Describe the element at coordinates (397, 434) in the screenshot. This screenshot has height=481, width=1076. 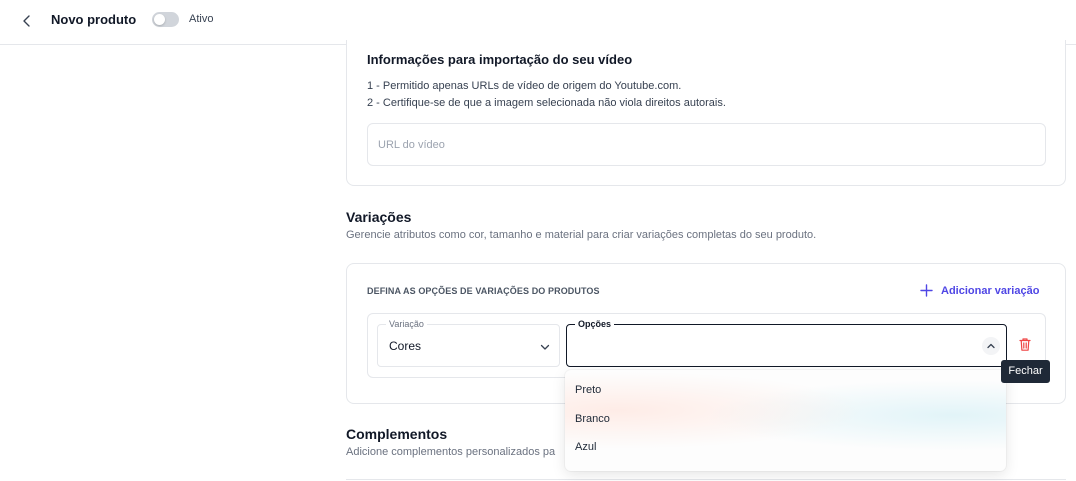
I see `complements-title: Complementos` at that location.